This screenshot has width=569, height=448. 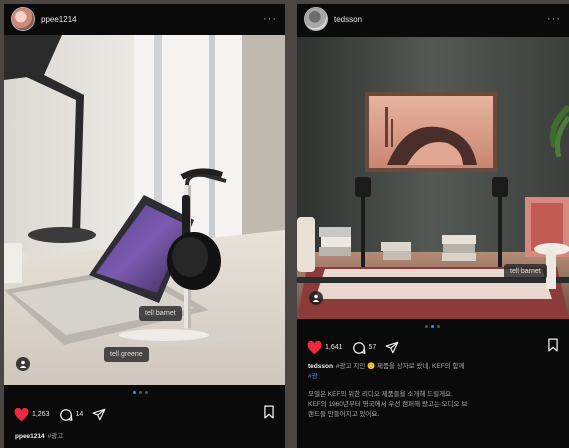 What do you see at coordinates (126, 354) in the screenshot?
I see `product-tag: tell greene` at bounding box center [126, 354].